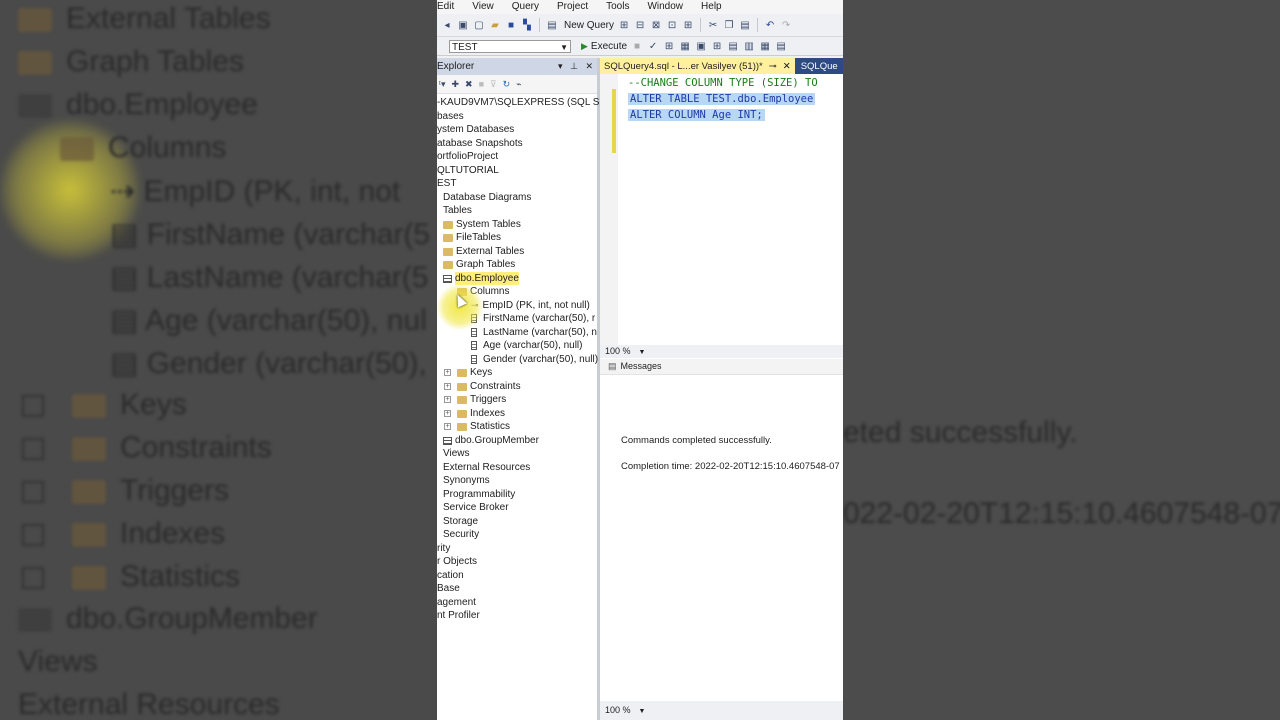  What do you see at coordinates (486, 467) in the screenshot?
I see `tree-node-external-resources: External Resources` at bounding box center [486, 467].